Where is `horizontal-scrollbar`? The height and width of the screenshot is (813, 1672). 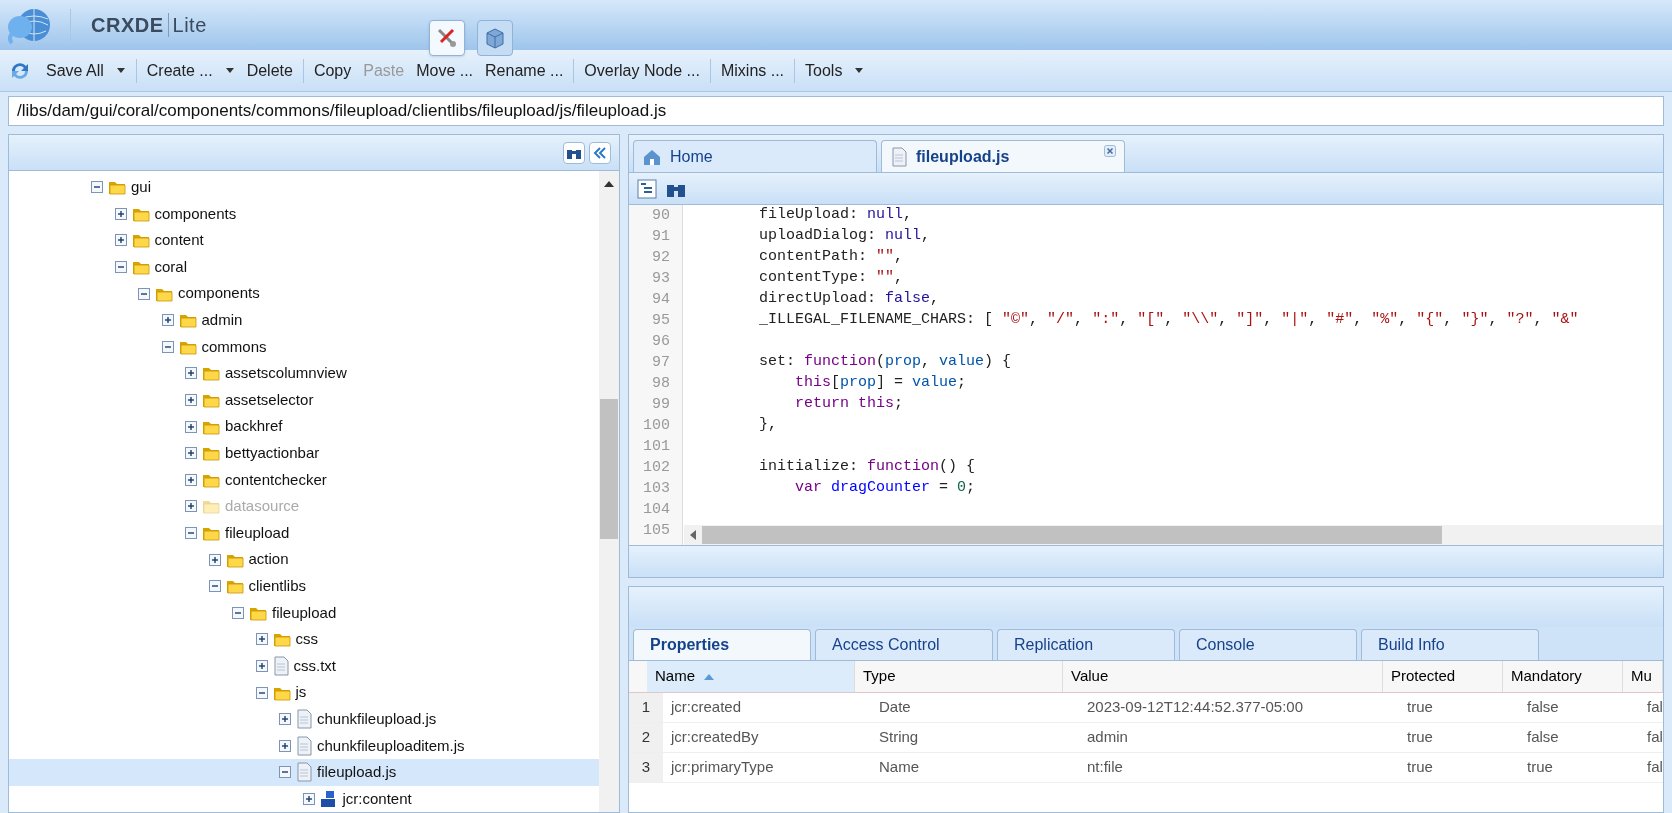 horizontal-scrollbar is located at coordinates (1173, 535).